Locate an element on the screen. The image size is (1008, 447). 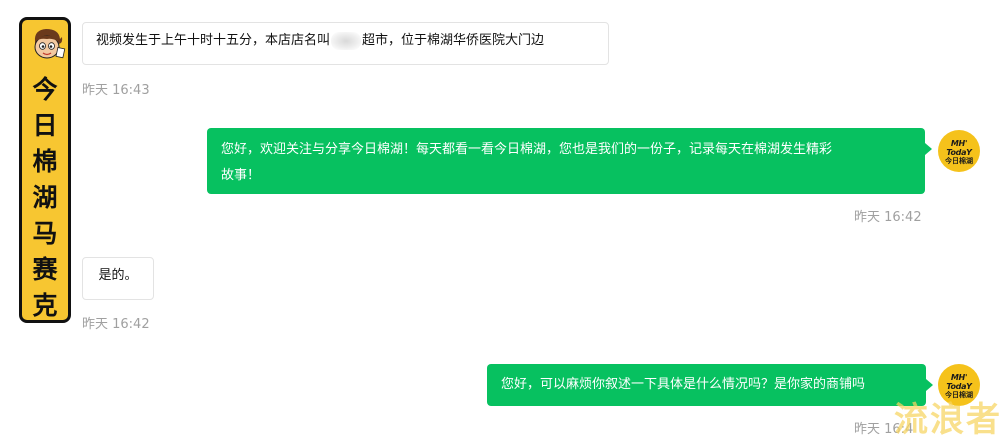
avatar-logo-subtext: 今日棉湖 is located at coordinates (959, 161).